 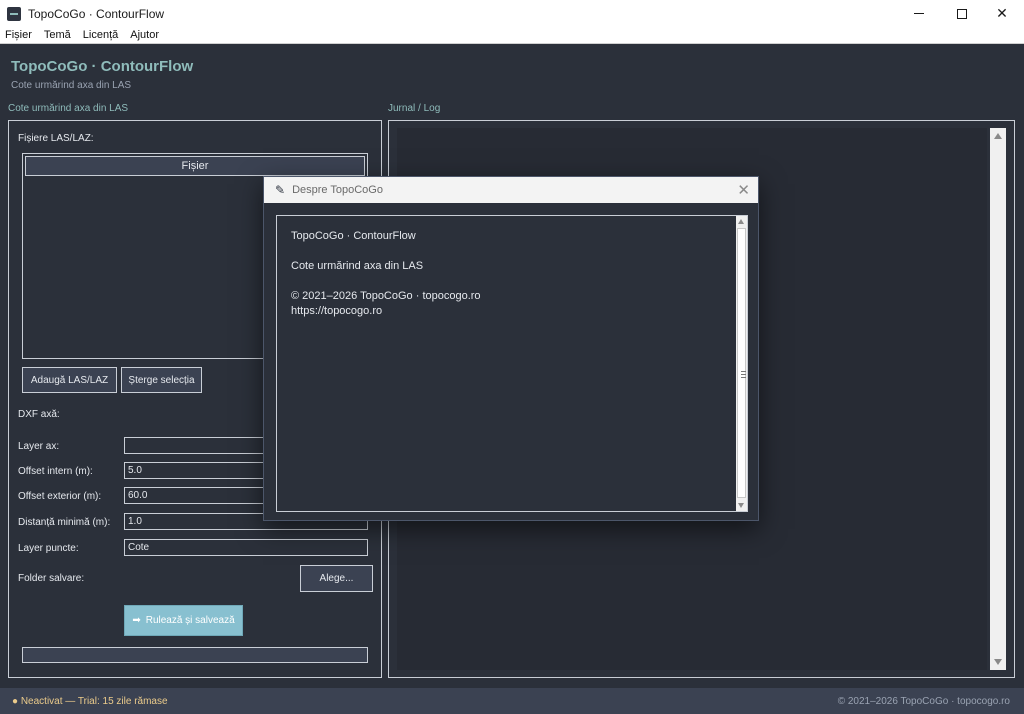 I want to click on dialog-scroll-up-icon, so click(x=741, y=221).